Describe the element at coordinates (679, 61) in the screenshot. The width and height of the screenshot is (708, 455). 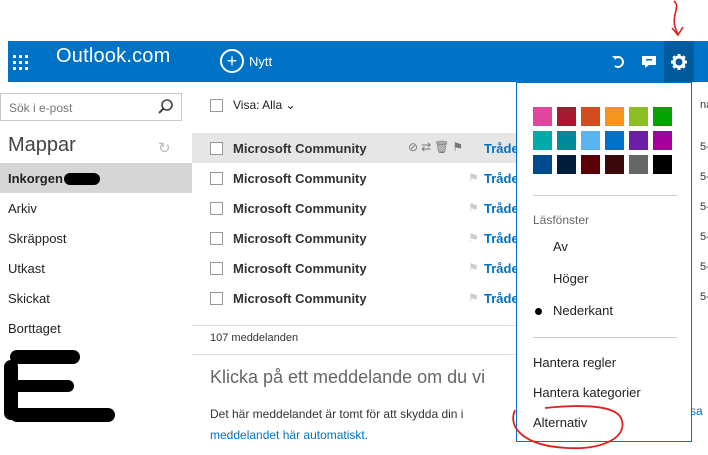
I see `gear-icon` at that location.